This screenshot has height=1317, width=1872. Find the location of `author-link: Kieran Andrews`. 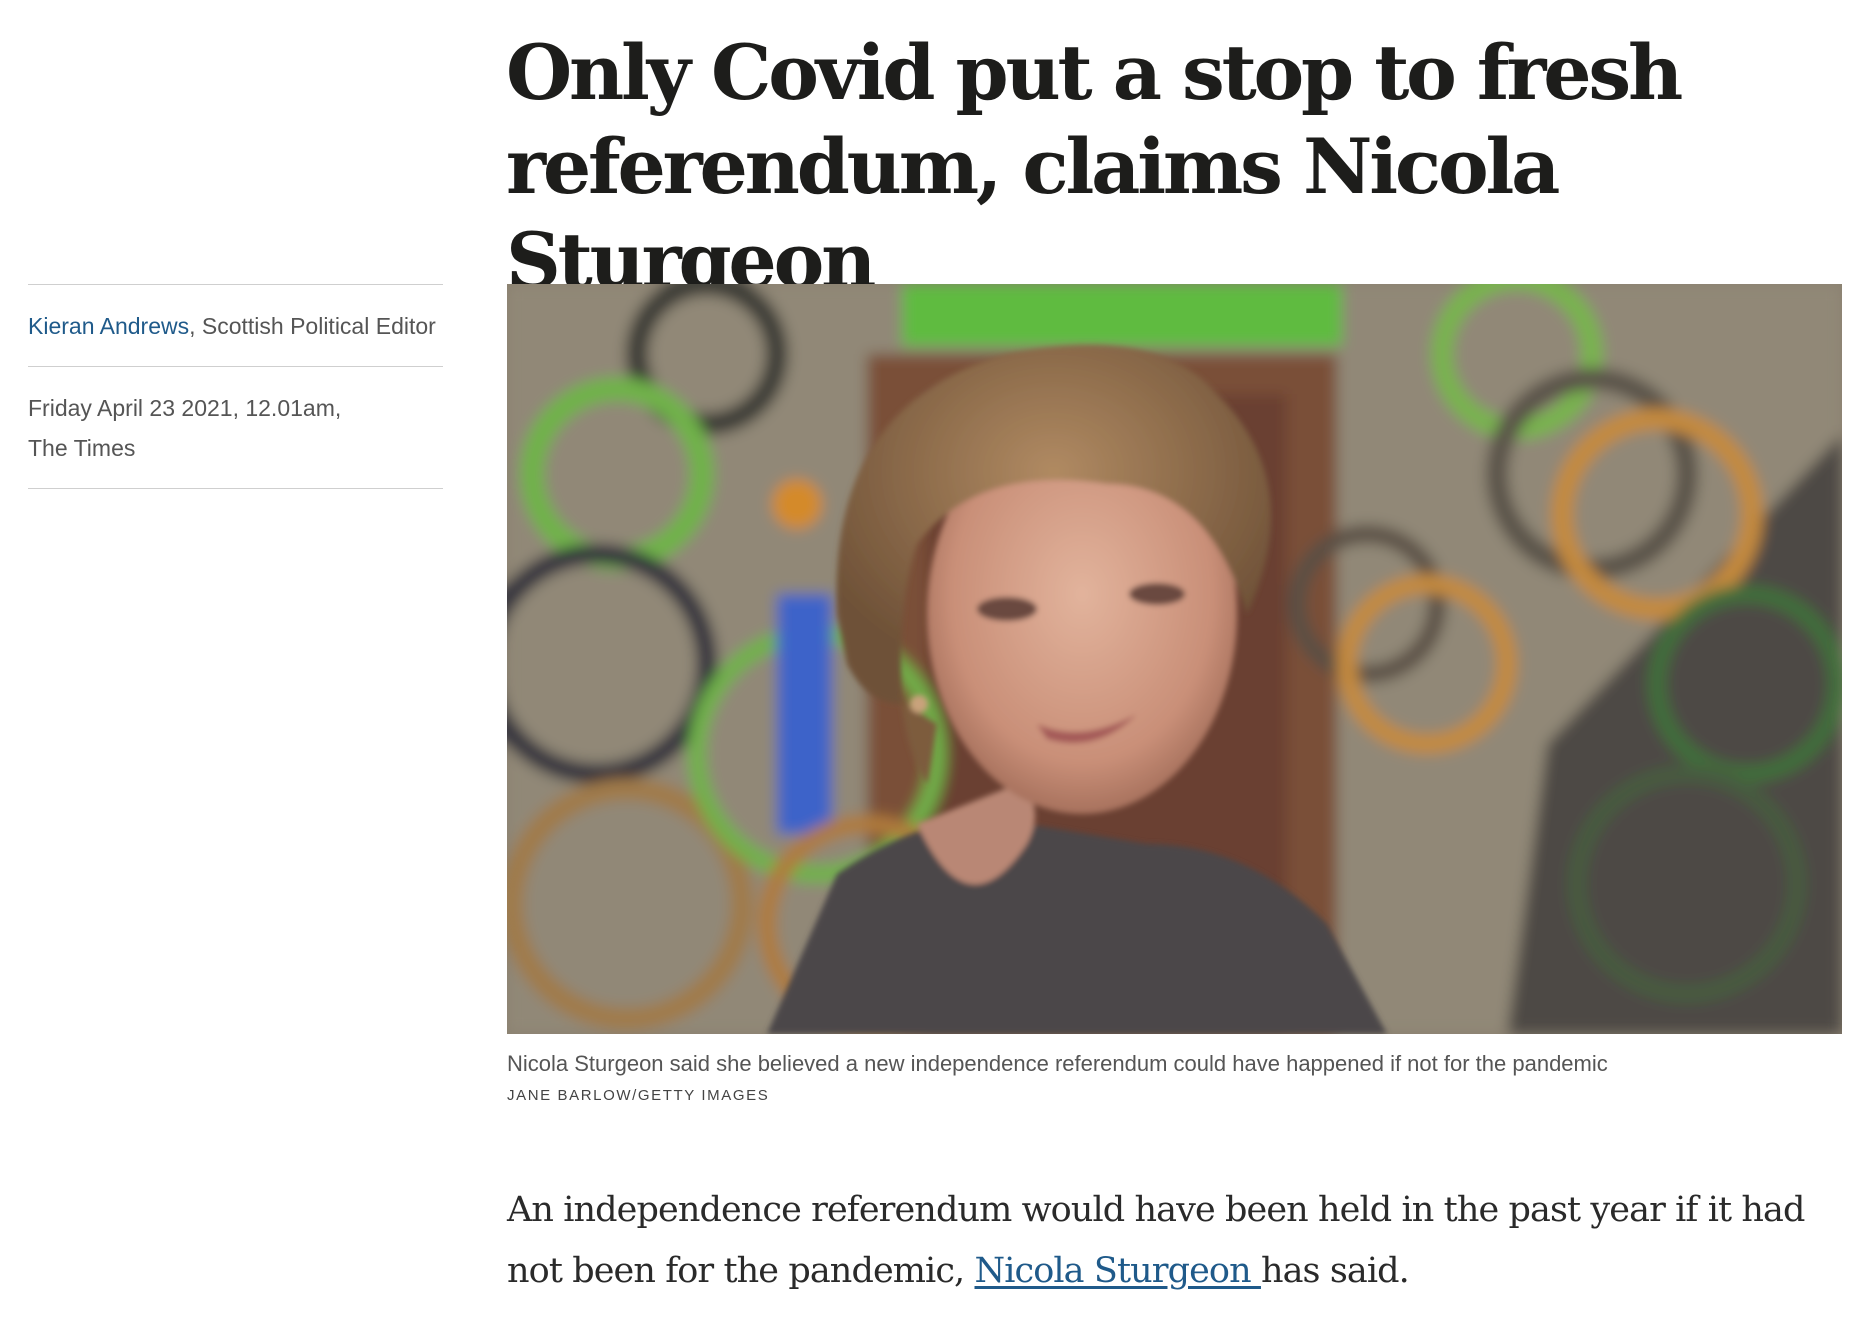

author-link: Kieran Andrews is located at coordinates (108, 326).